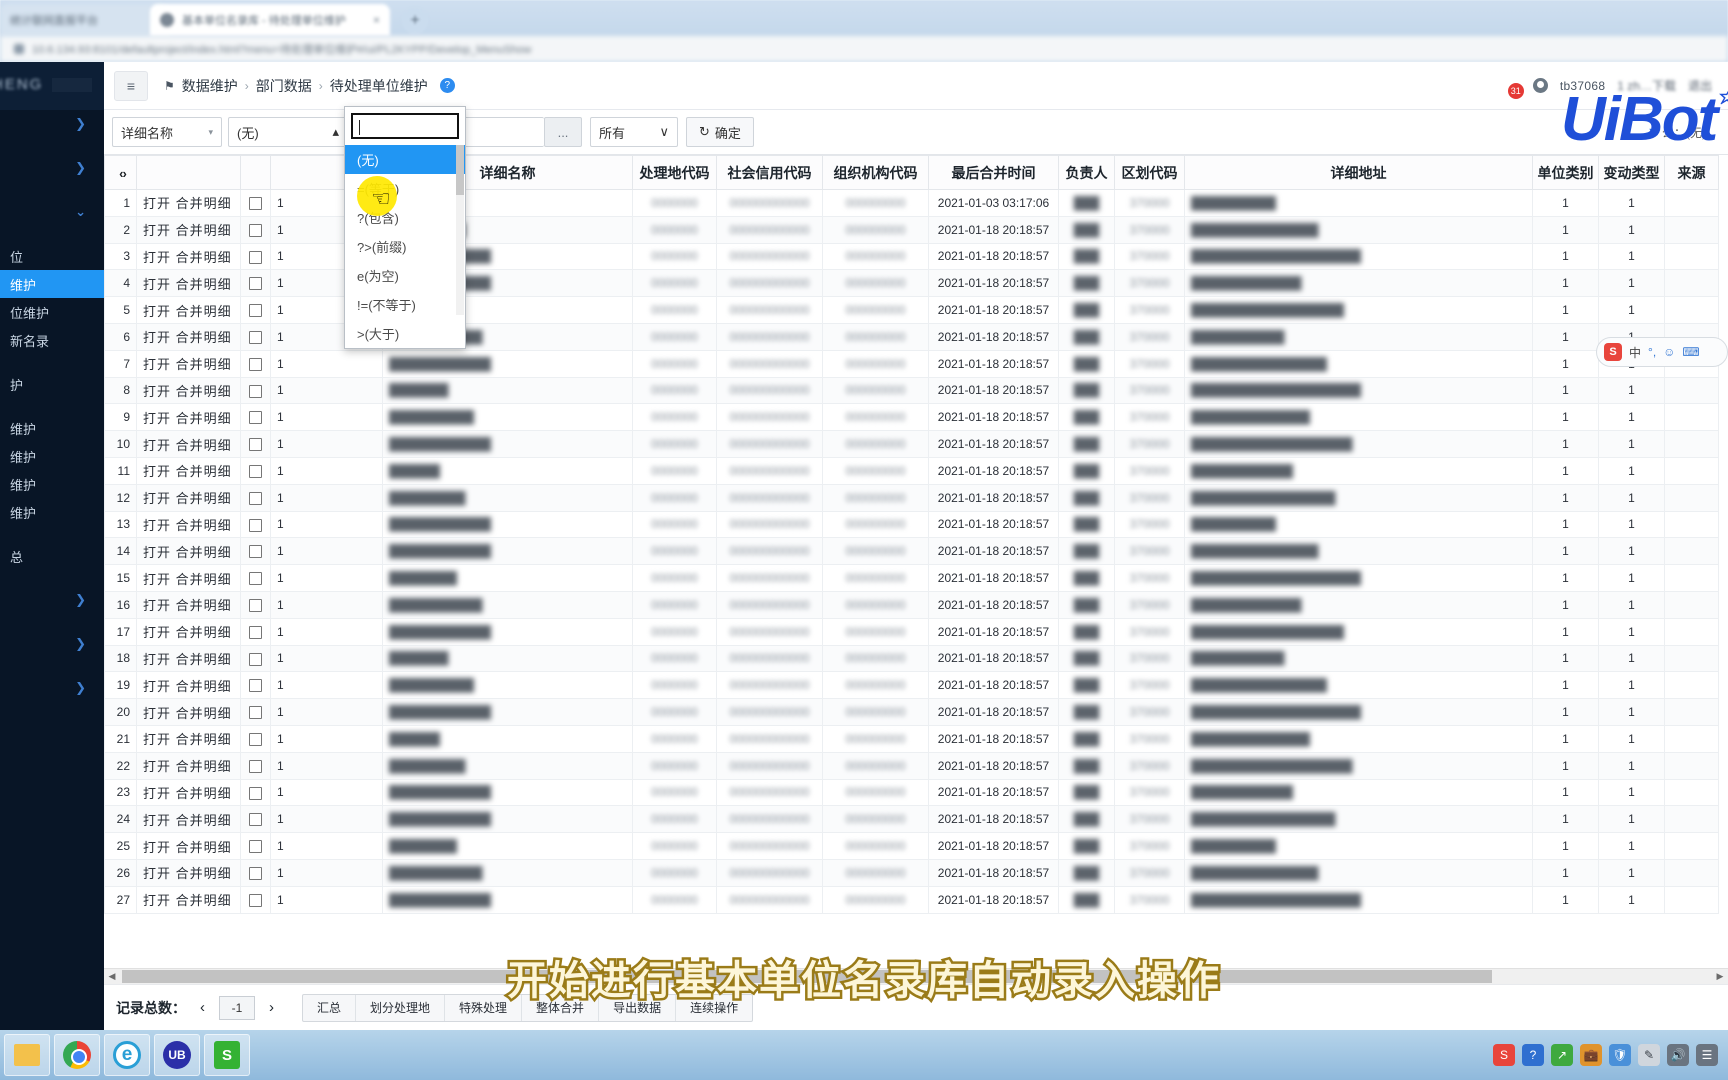 The image size is (1728, 1080). Describe the element at coordinates (1149, 172) in the screenshot. I see `col-region-code: 区划代码` at that location.